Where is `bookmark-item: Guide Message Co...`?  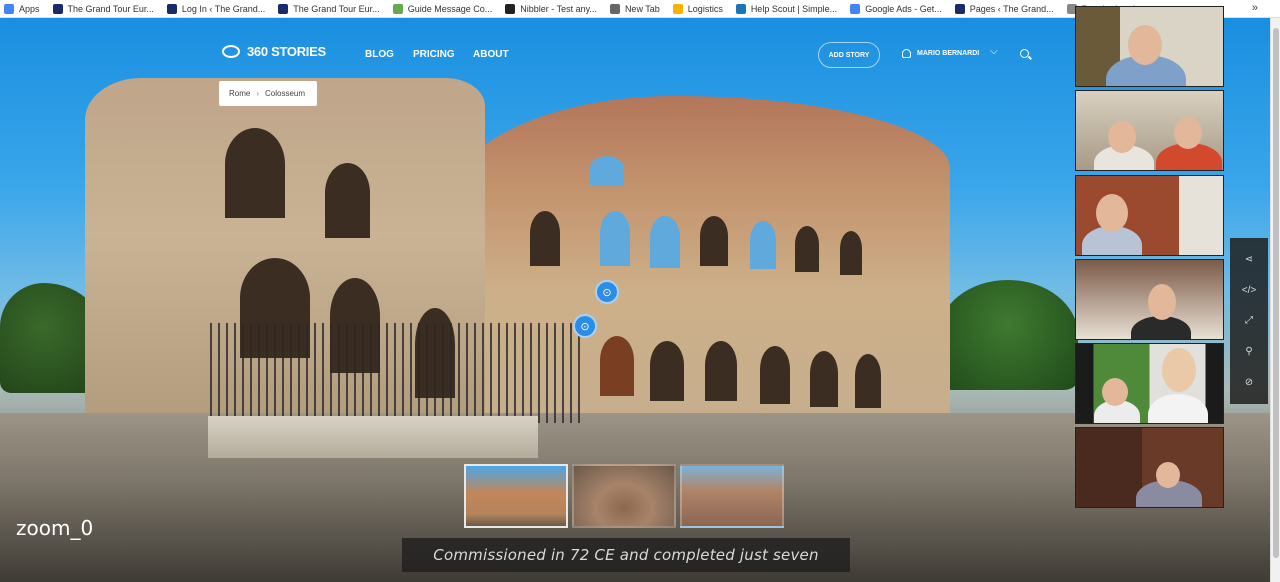 bookmark-item: Guide Message Co... is located at coordinates (442, 8).